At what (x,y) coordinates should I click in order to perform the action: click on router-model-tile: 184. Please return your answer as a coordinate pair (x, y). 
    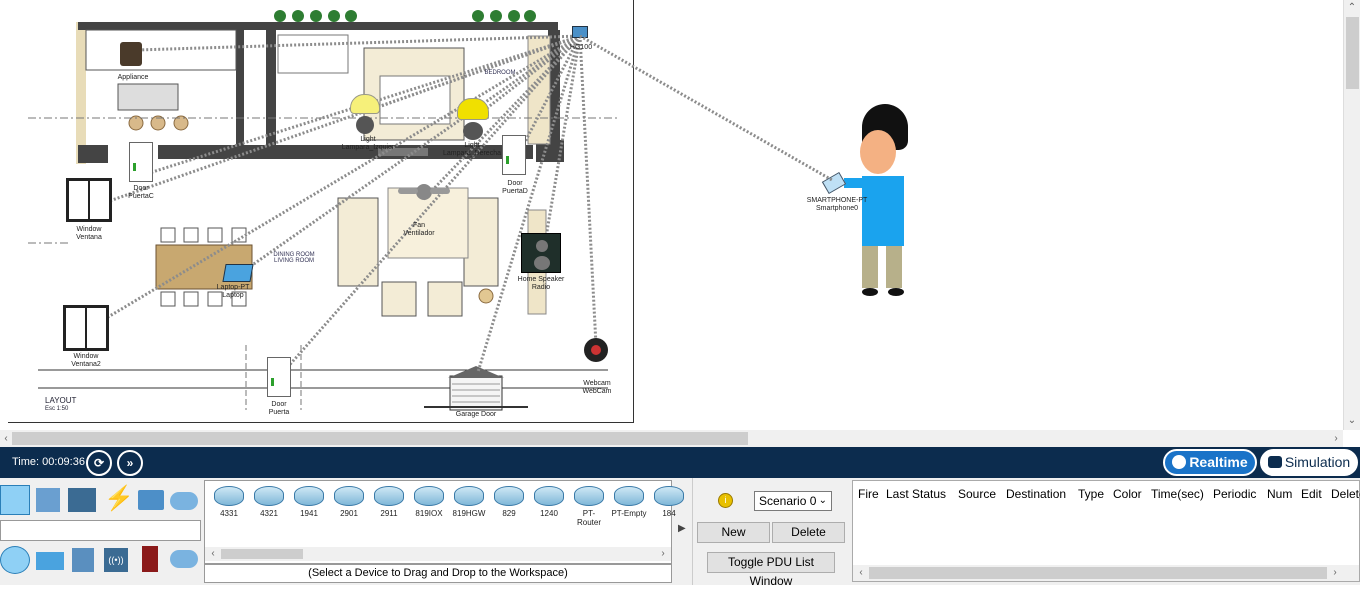
    Looking at the image, I should click on (669, 502).